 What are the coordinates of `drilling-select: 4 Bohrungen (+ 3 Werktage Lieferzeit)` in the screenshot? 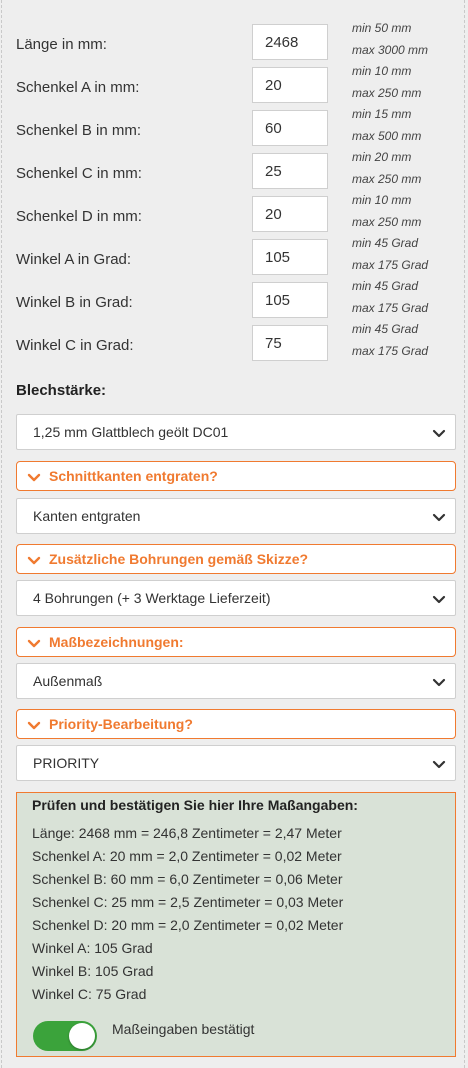 It's located at (236, 598).